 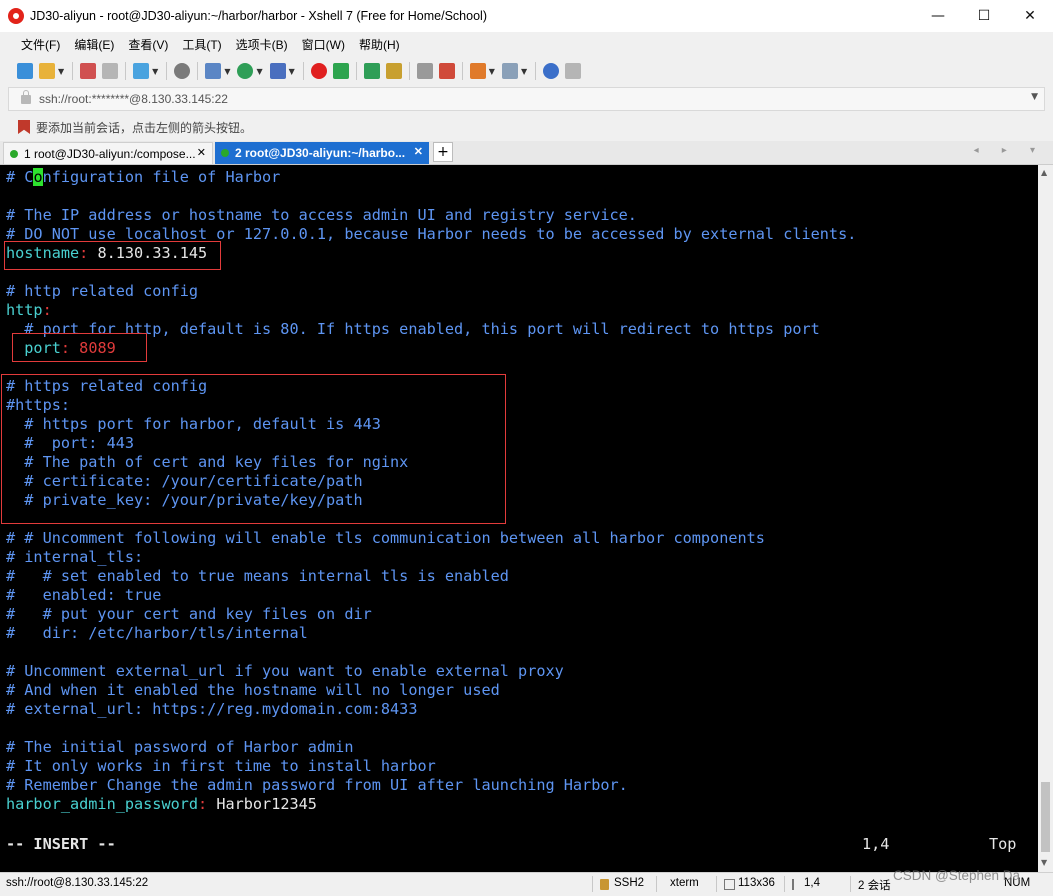 What do you see at coordinates (182, 71) in the screenshot?
I see `find-icon` at bounding box center [182, 71].